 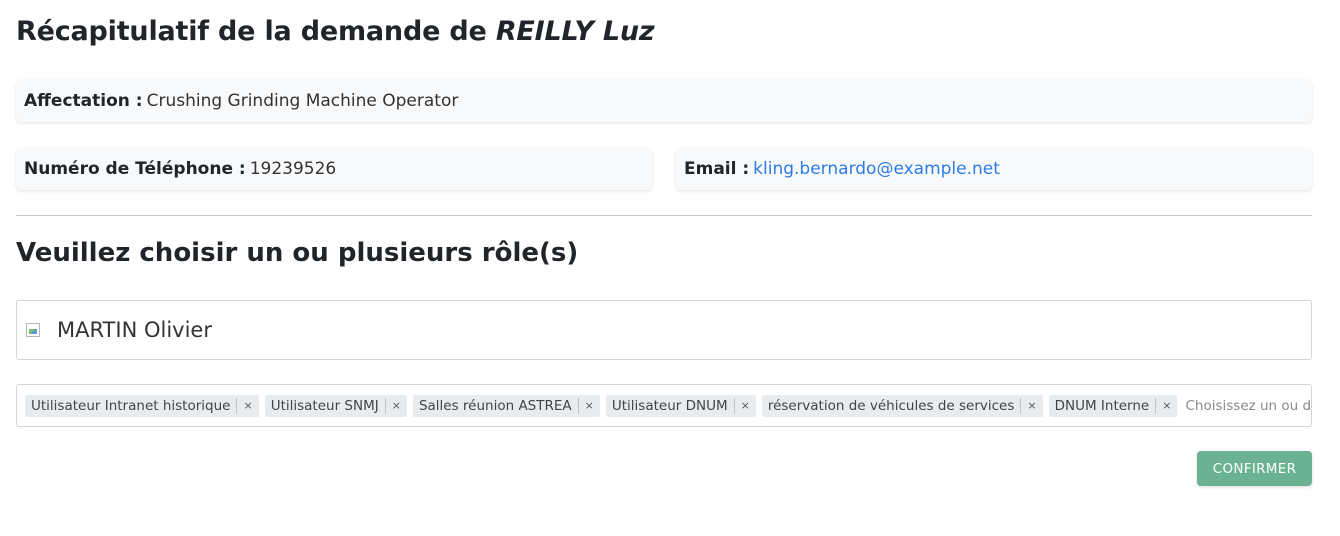 I want to click on role-tag: réservation de véhicules de services ×, so click(x=902, y=405).